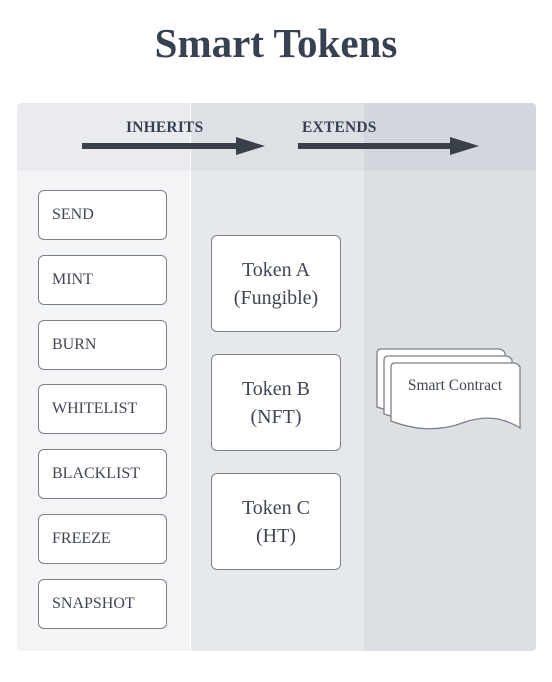 This screenshot has height=682, width=552. Describe the element at coordinates (276, 521) in the screenshot. I see `token-c-box: Token C (HT)` at that location.